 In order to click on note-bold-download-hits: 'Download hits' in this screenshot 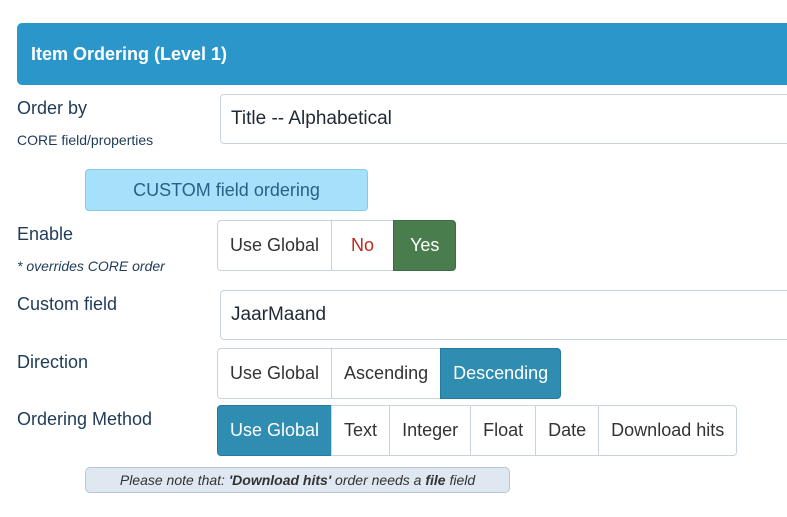, I will do `click(280, 480)`.